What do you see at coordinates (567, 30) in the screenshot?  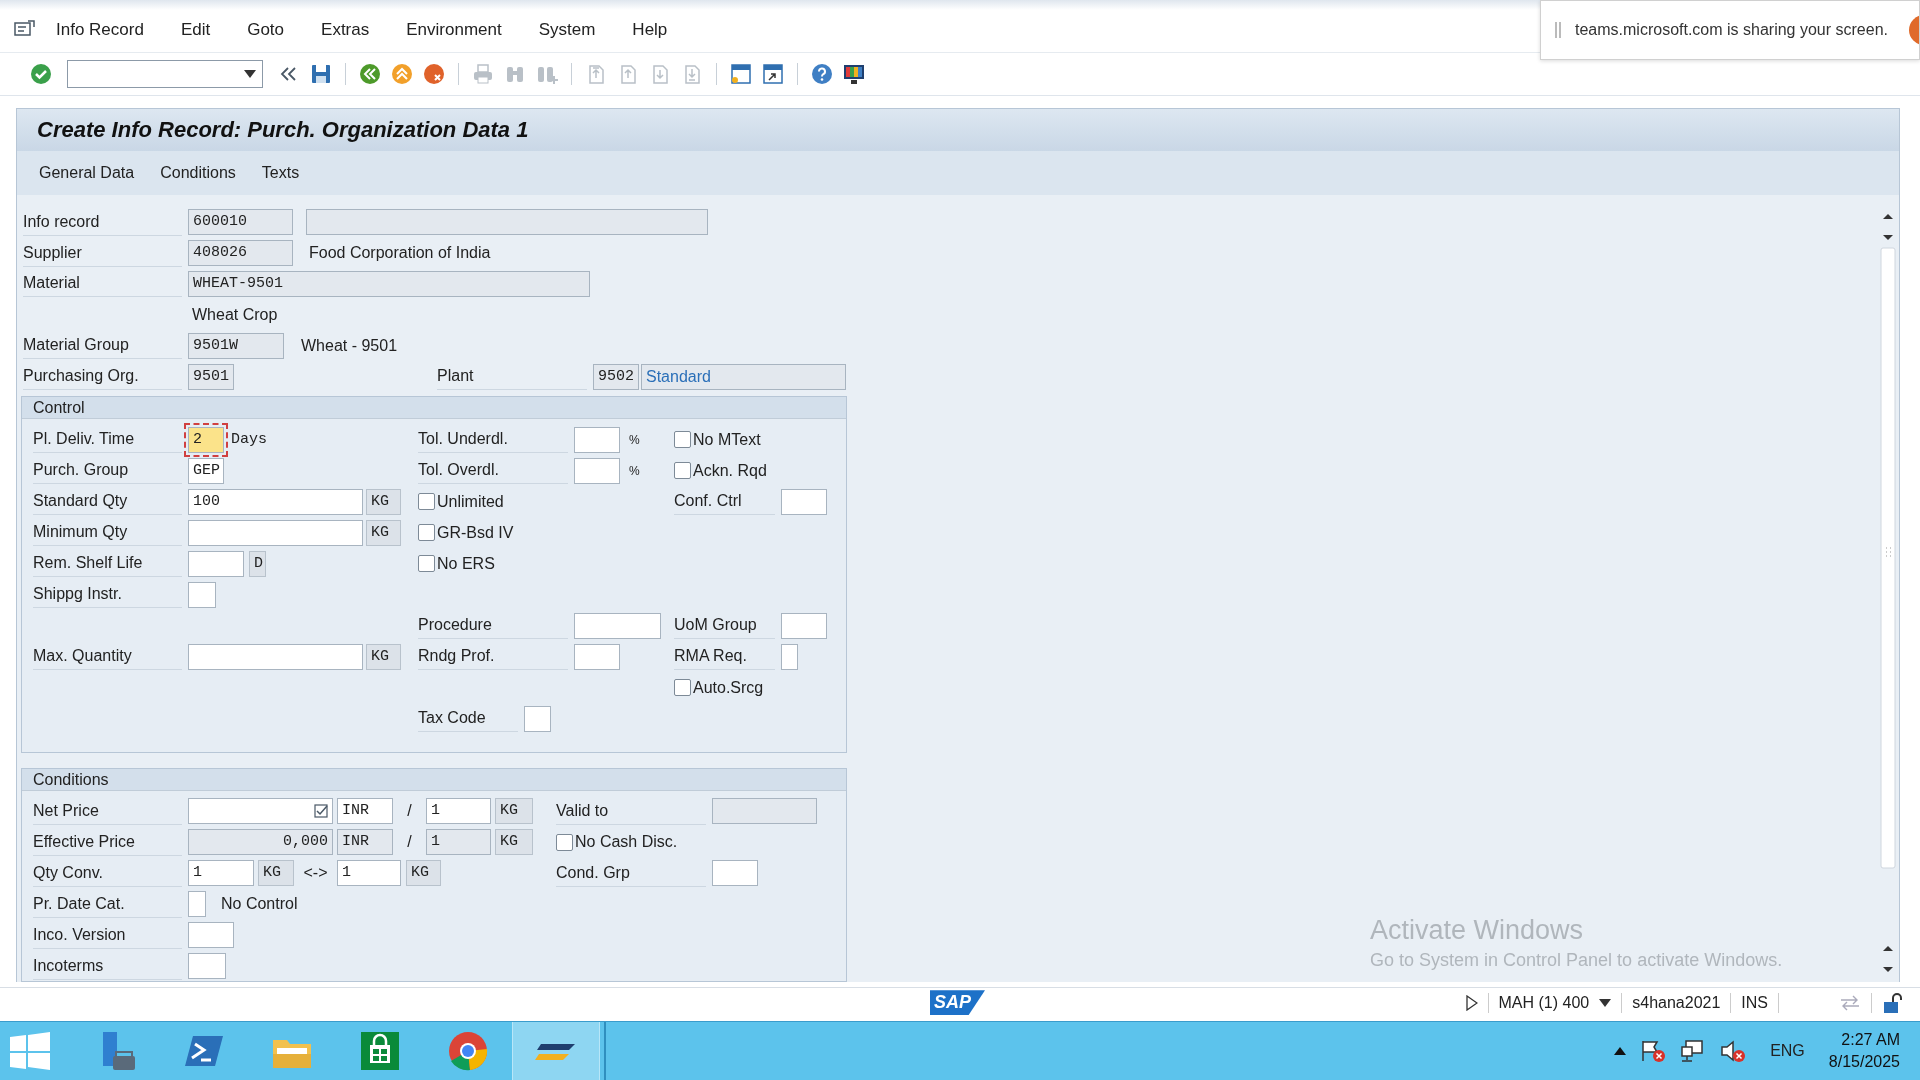 I see `menu-item: System` at bounding box center [567, 30].